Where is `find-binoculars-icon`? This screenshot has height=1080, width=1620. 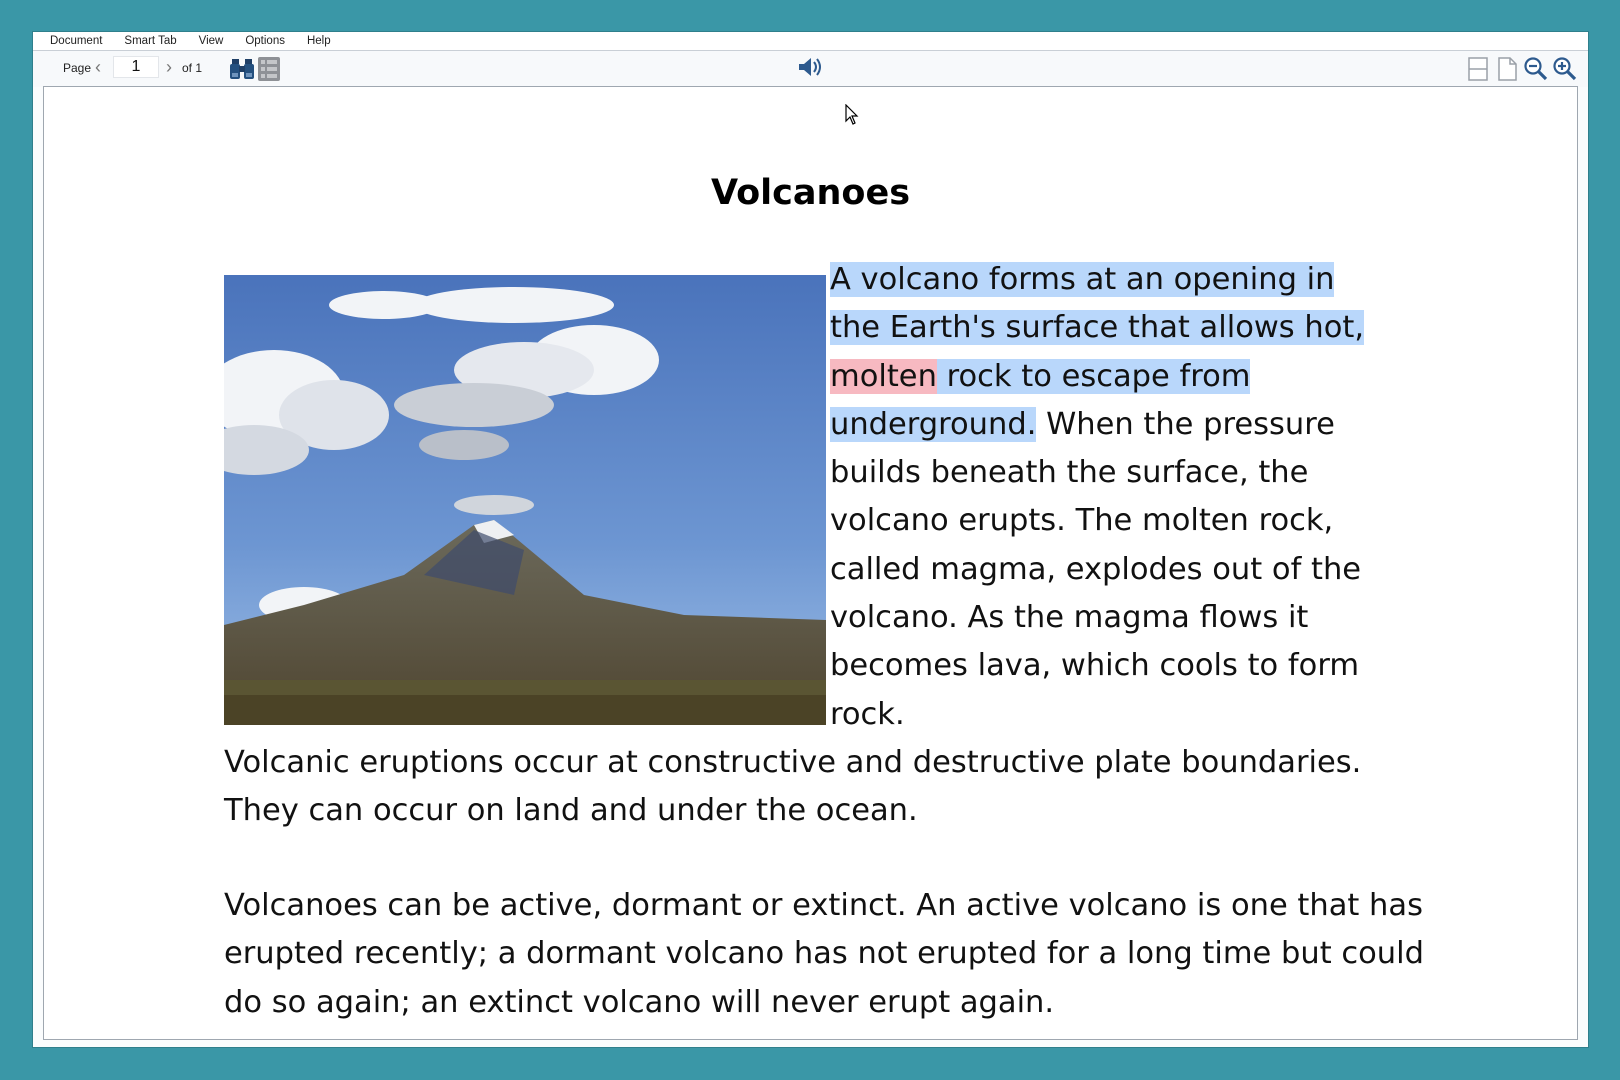 find-binoculars-icon is located at coordinates (242, 71).